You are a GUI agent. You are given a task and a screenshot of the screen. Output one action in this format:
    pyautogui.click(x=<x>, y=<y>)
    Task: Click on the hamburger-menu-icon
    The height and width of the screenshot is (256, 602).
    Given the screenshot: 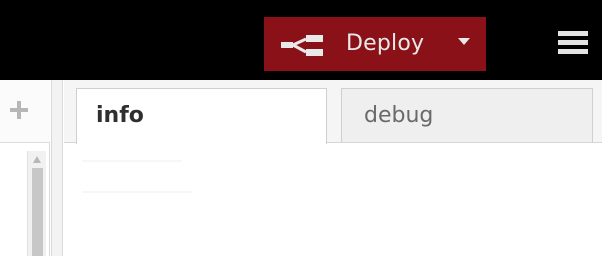 What is the action you would take?
    pyautogui.click(x=573, y=43)
    